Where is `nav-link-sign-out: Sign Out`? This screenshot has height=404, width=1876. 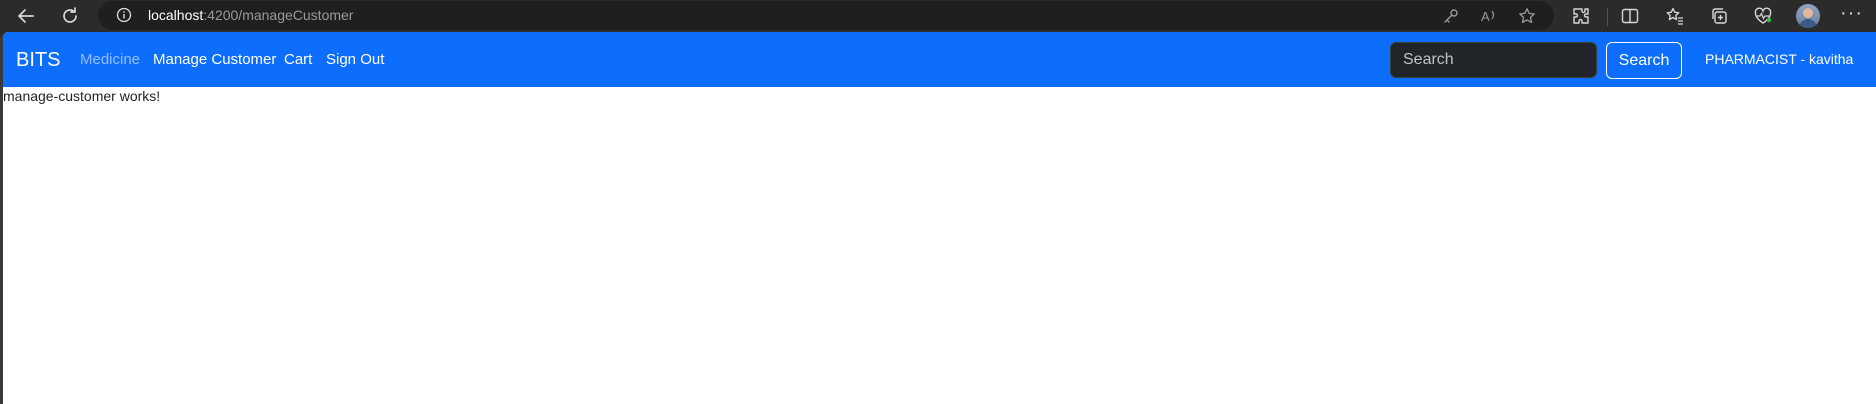 nav-link-sign-out: Sign Out is located at coordinates (355, 59).